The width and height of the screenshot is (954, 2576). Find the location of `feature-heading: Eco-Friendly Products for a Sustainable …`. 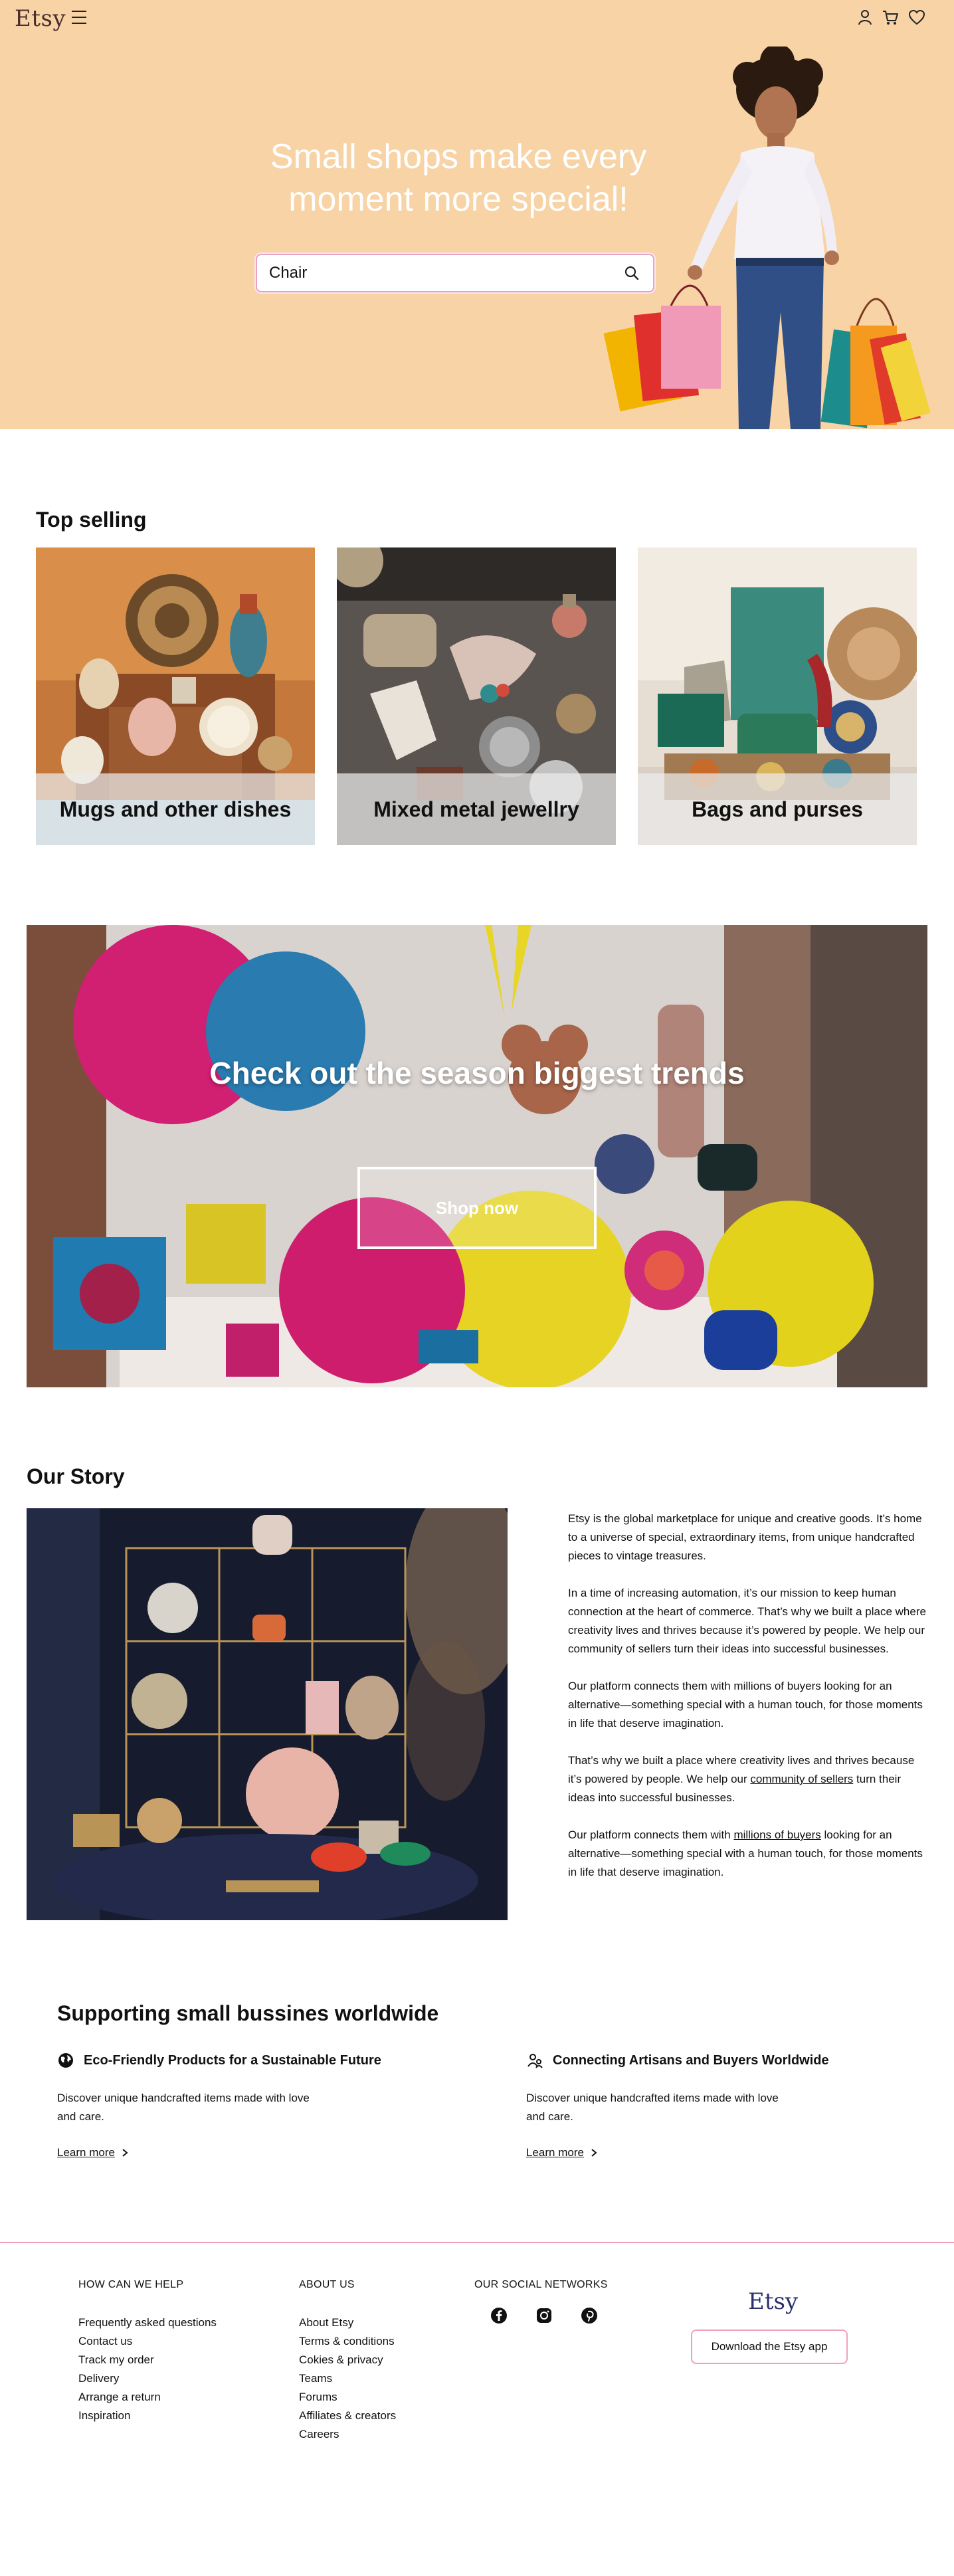

feature-heading: Eco-Friendly Products for a Sustainable … is located at coordinates (243, 2060).